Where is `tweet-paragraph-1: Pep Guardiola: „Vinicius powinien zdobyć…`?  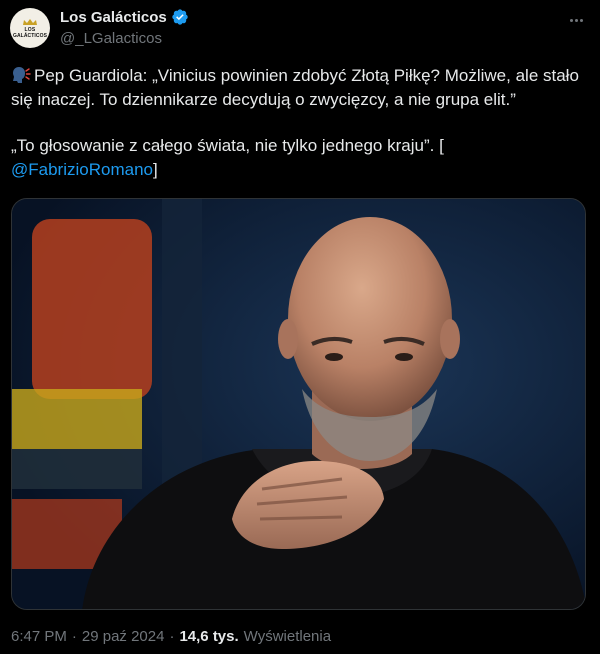
tweet-paragraph-1: Pep Guardiola: „Vinicius powinien zdobyć… is located at coordinates (301, 88).